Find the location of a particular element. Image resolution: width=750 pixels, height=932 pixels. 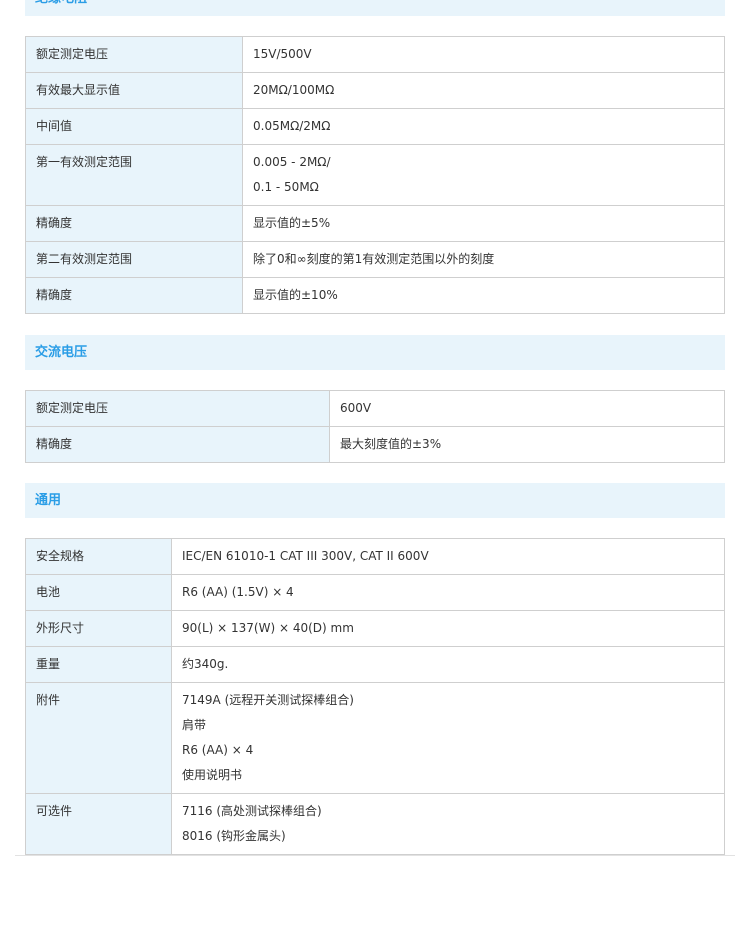

row-label: 有效最大显示值 is located at coordinates (134, 90).